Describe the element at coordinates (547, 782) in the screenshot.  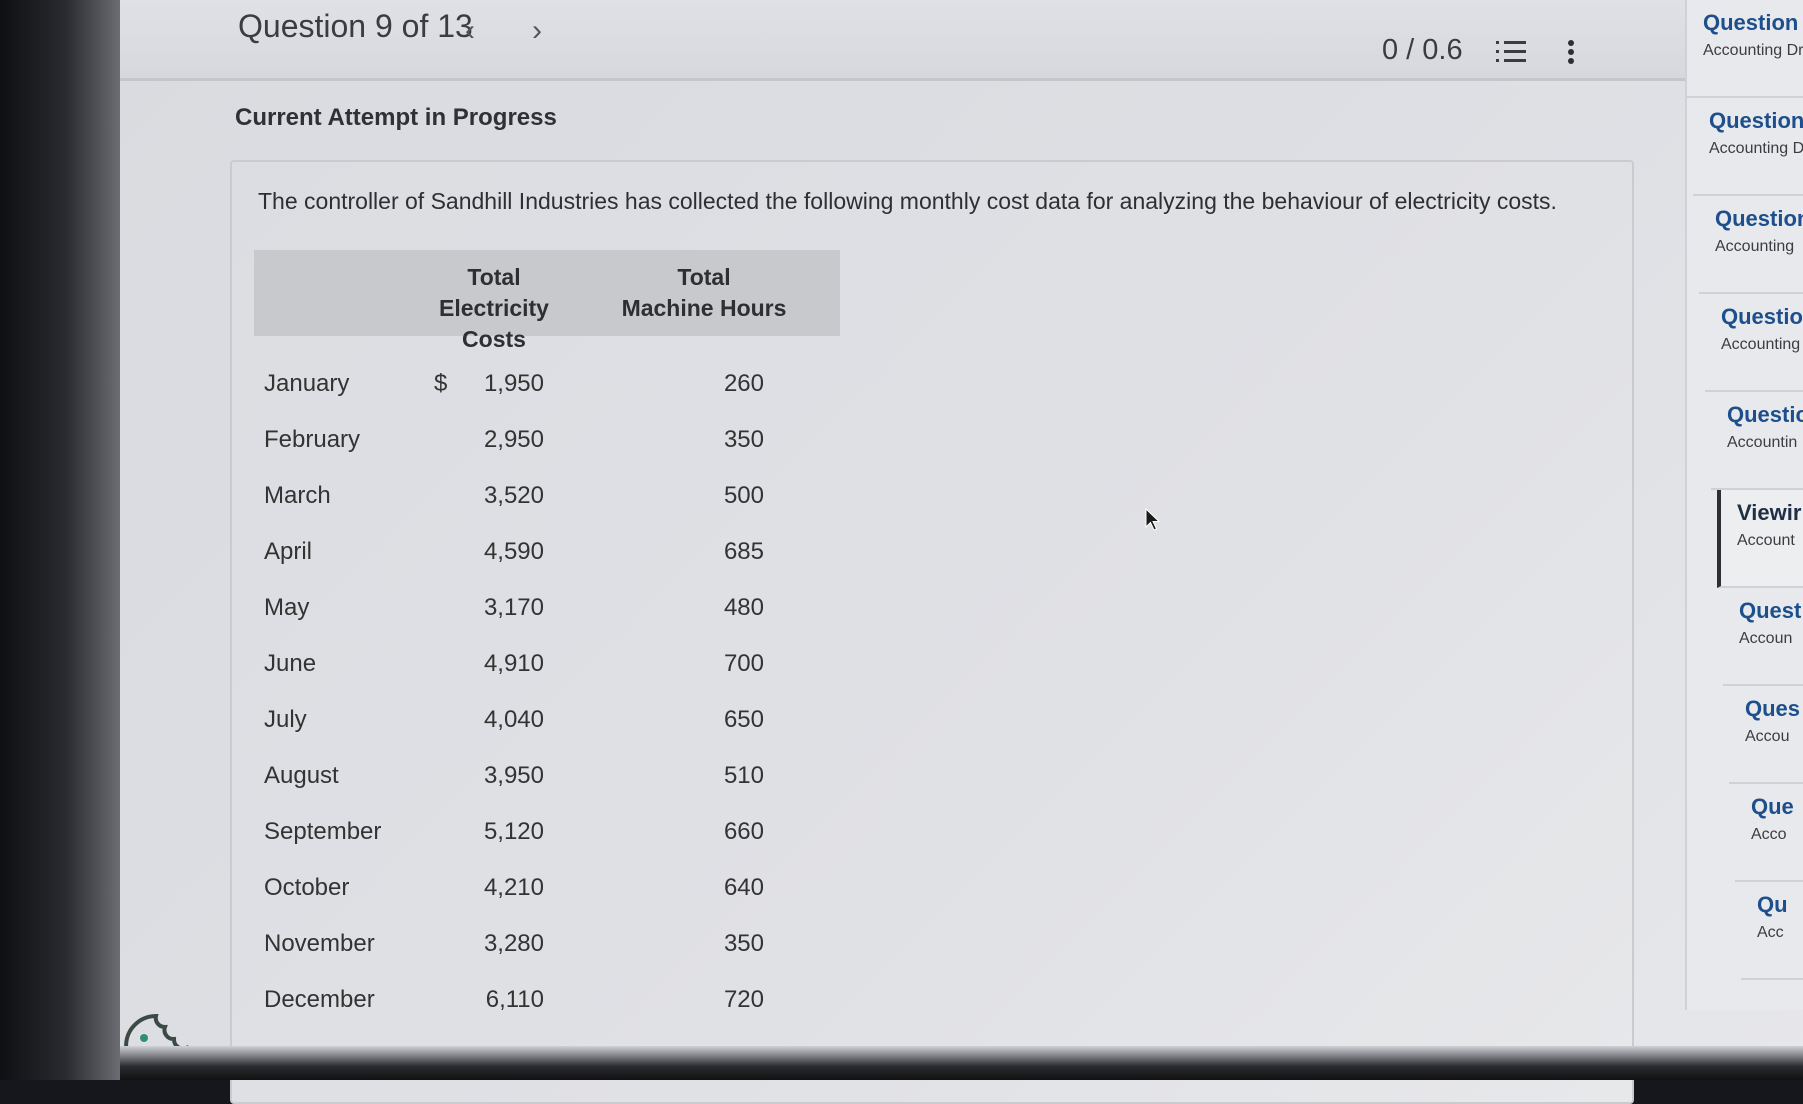
I see `table-row: August 3,950 510` at that location.